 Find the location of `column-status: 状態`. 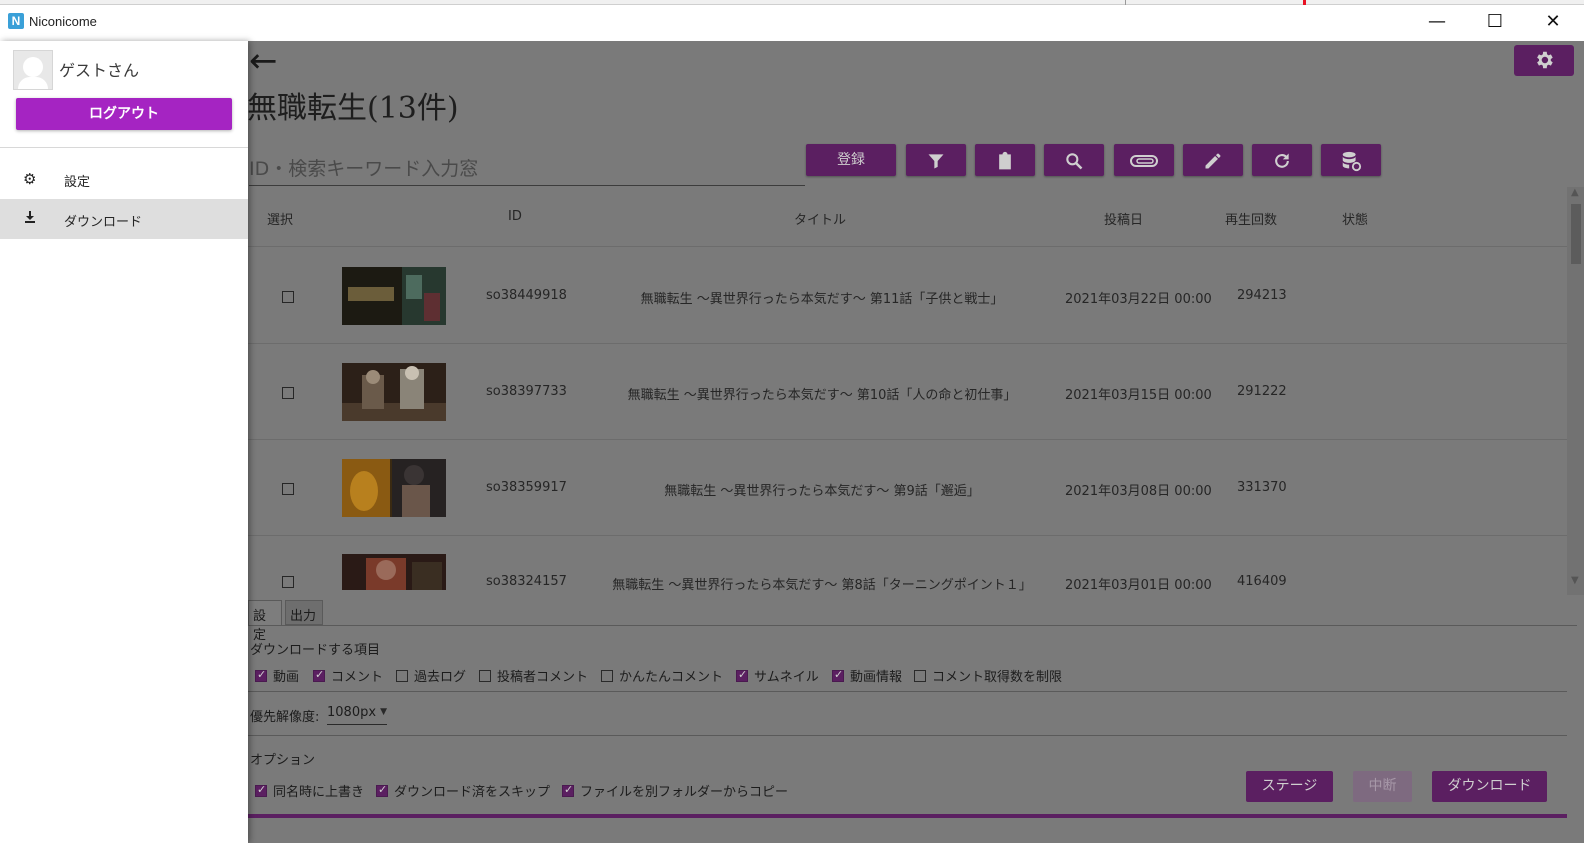

column-status: 状態 is located at coordinates (1355, 218).